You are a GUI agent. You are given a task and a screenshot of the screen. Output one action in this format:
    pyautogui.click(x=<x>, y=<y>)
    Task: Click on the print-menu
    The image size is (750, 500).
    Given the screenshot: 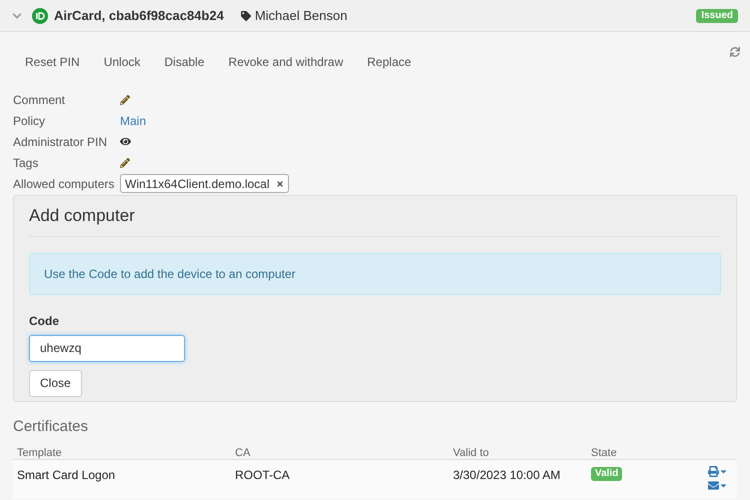 What is the action you would take?
    pyautogui.click(x=718, y=471)
    